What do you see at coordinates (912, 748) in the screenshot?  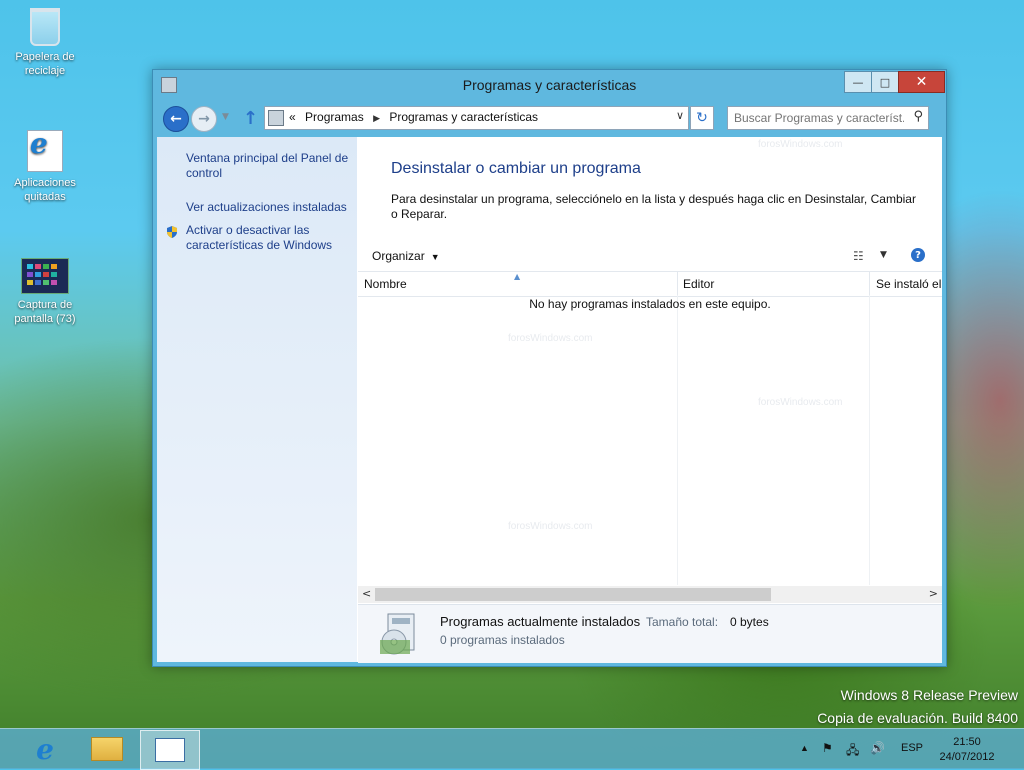 I see `input-language: ESP` at bounding box center [912, 748].